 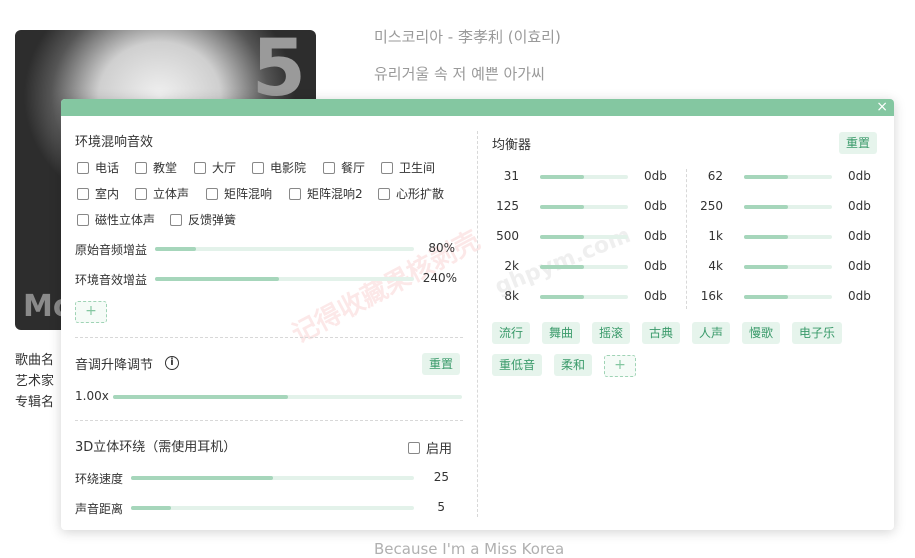 I want to click on eq-band-freq: 4k, so click(x=715, y=266).